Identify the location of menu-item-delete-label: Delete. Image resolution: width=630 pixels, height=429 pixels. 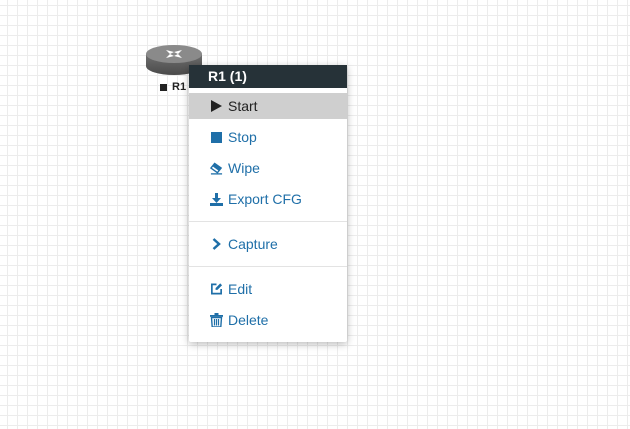
(248, 320).